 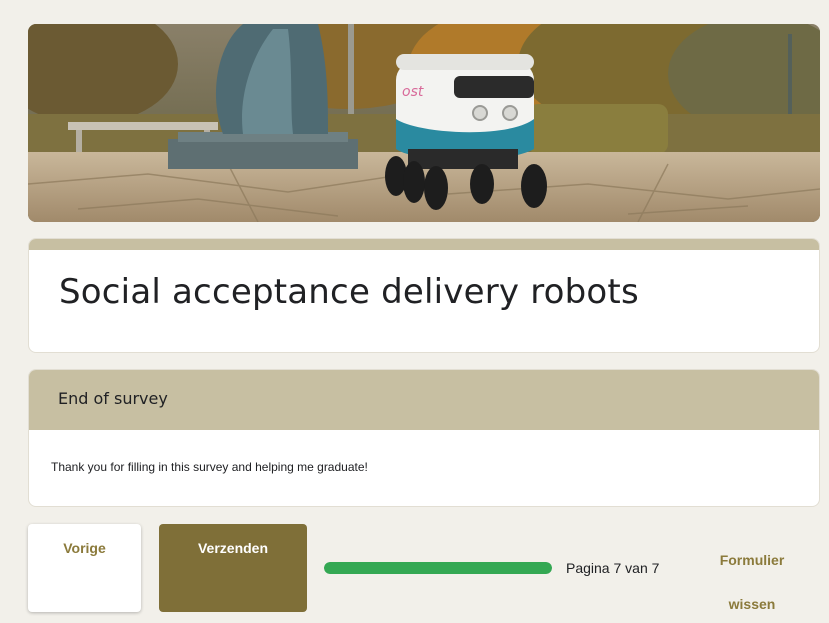 I want to click on title-card-accent-bar, so click(x=424, y=244).